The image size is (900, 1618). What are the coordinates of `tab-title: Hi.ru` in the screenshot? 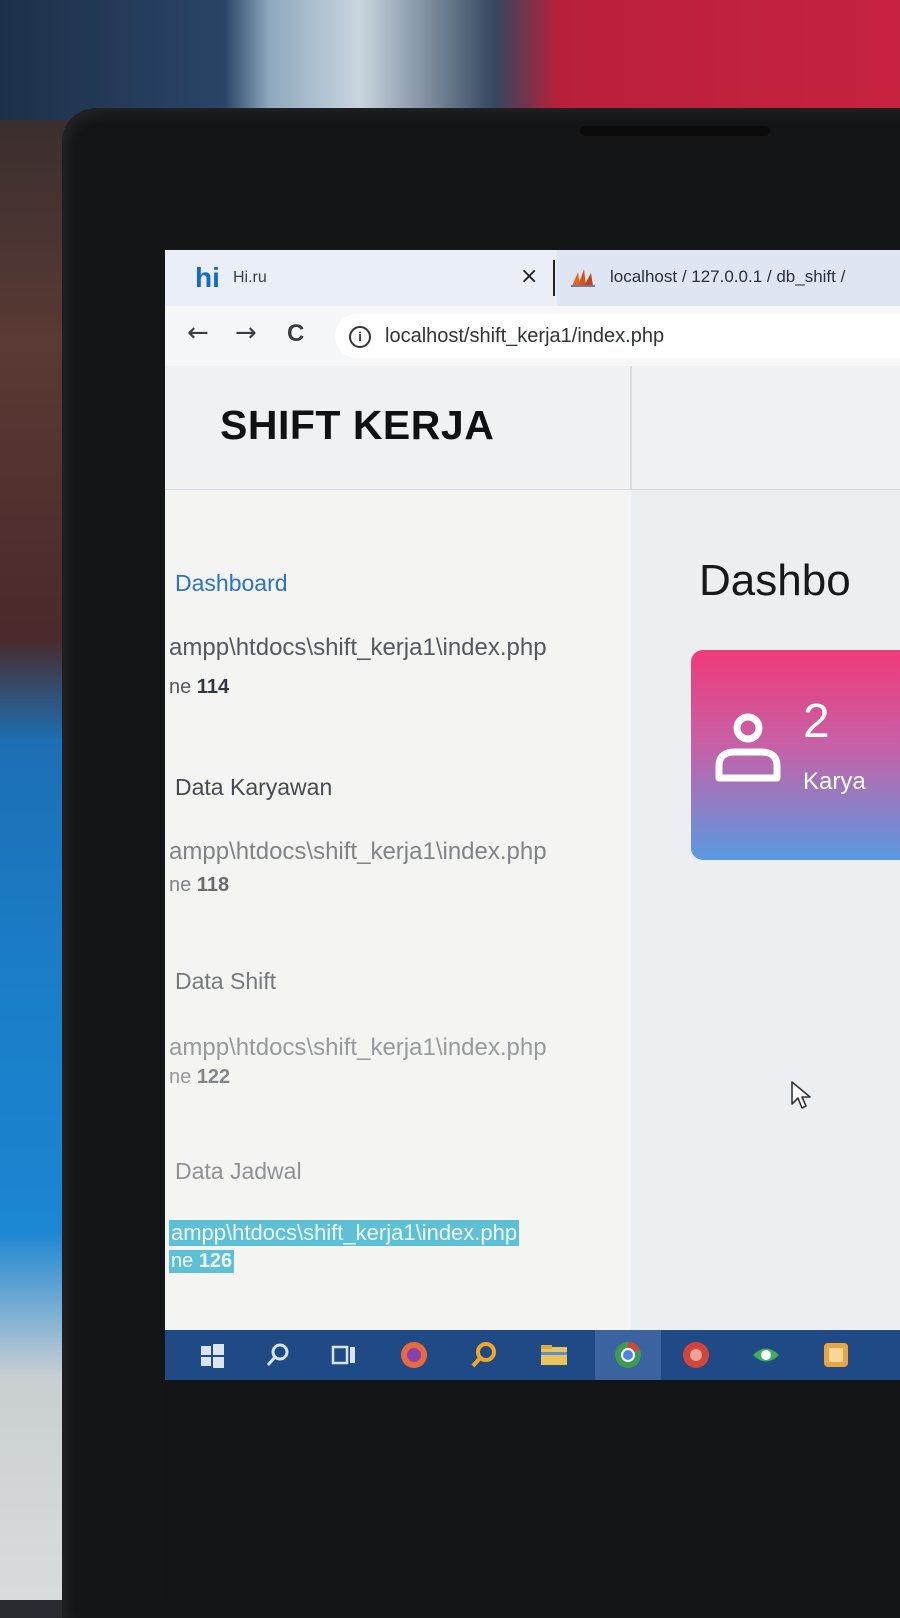 It's located at (250, 277).